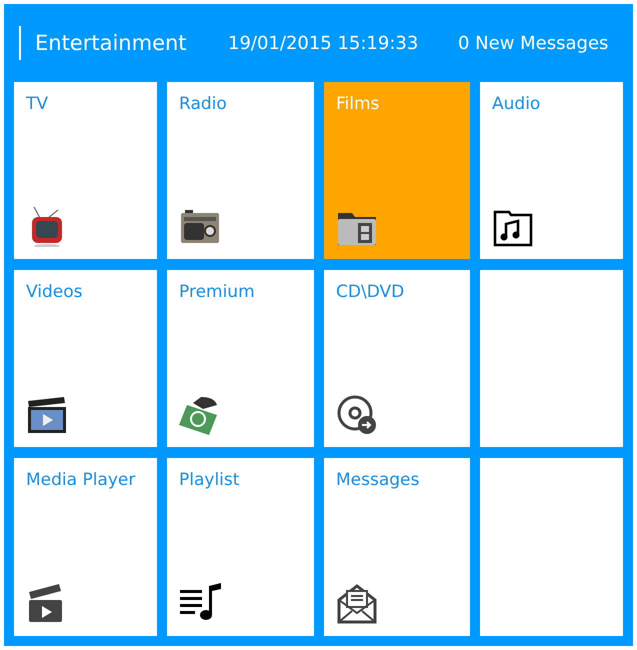 Image resolution: width=637 pixels, height=650 pixels. I want to click on disc-icon, so click(357, 414).